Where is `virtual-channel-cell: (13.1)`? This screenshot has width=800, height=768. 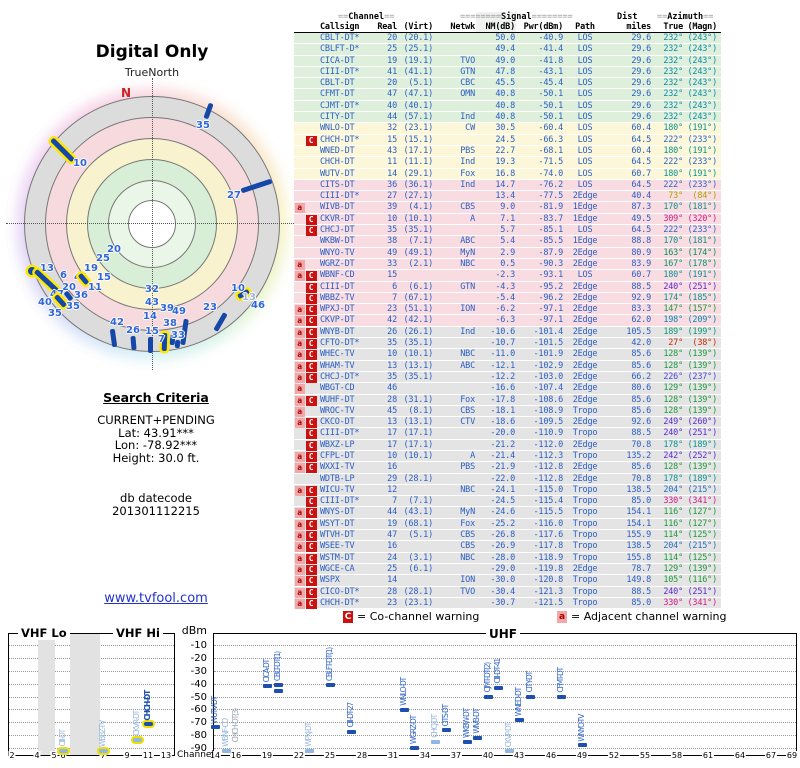
virtual-channel-cell: (13.1) is located at coordinates (418, 365).